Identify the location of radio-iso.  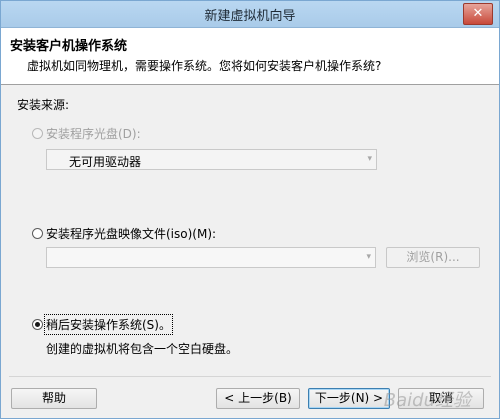
(37, 233).